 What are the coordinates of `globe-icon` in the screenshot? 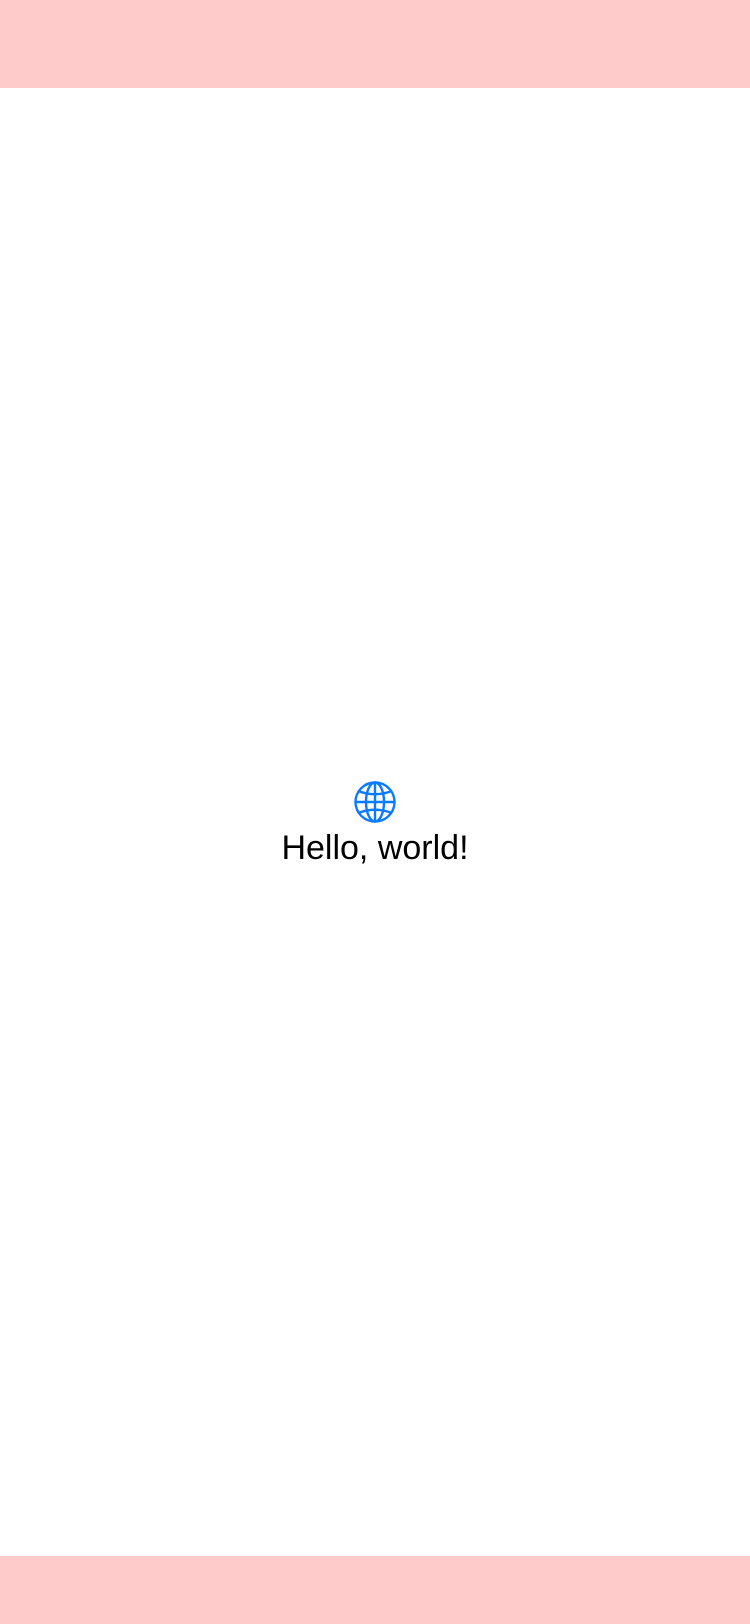 It's located at (375, 802).